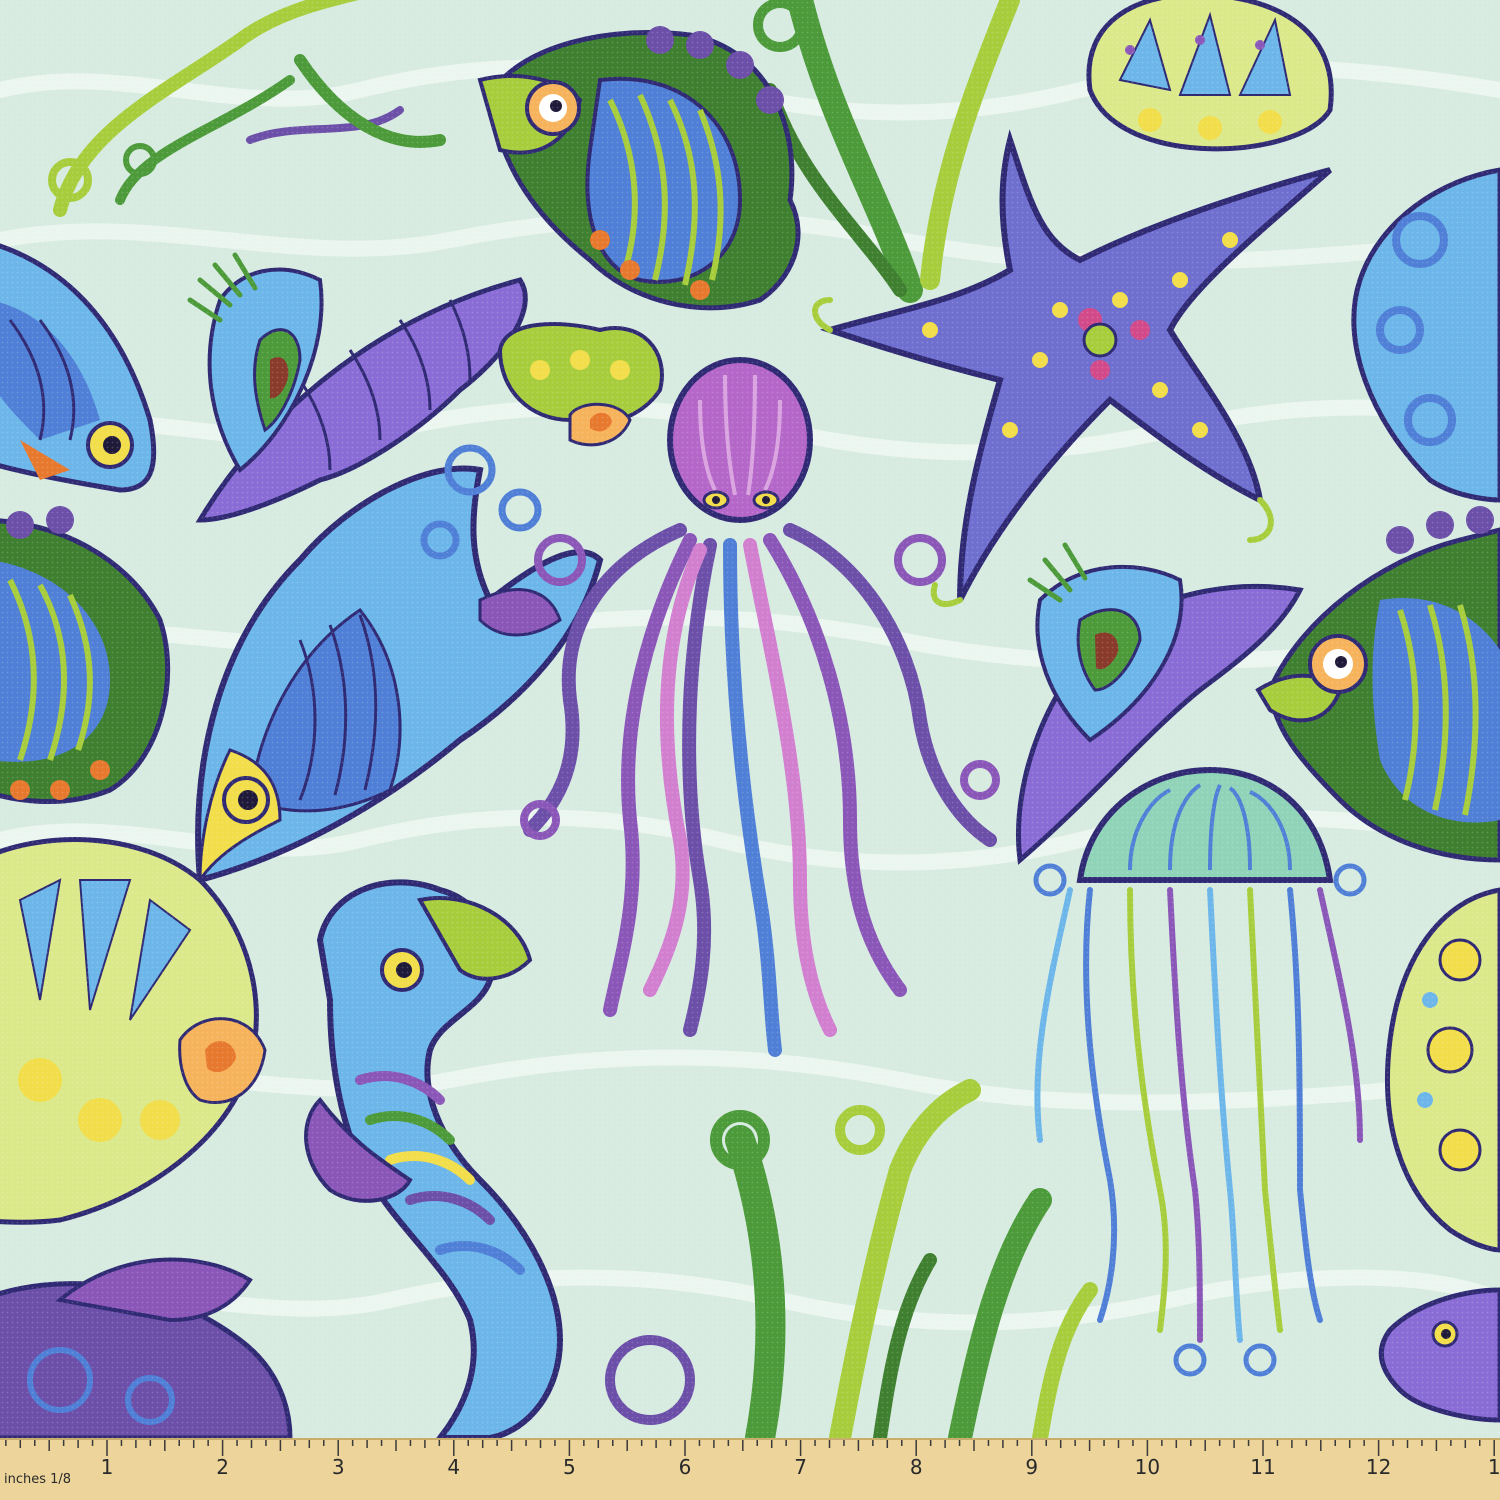  I want to click on ruler-number: 7, so click(800, 1467).